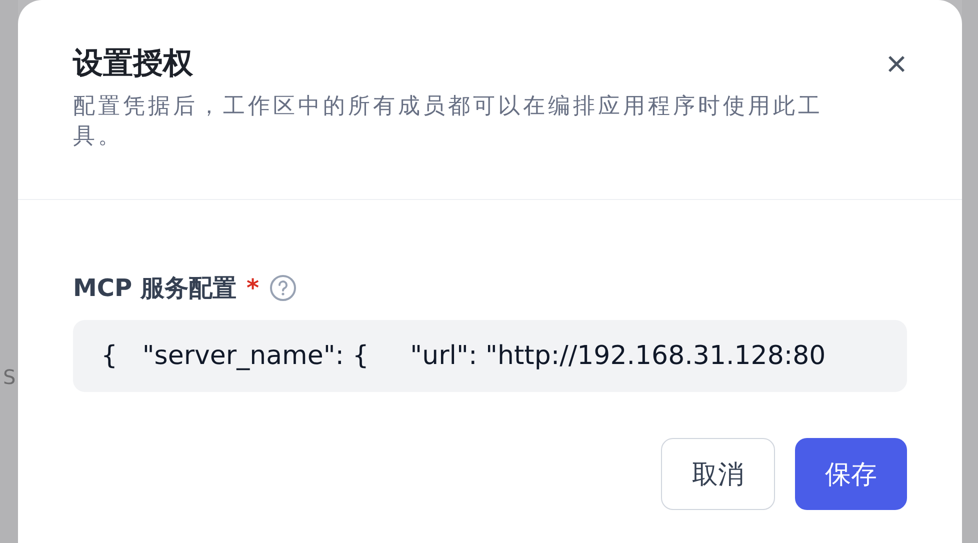 This screenshot has width=978, height=543. I want to click on help-icon, so click(283, 288).